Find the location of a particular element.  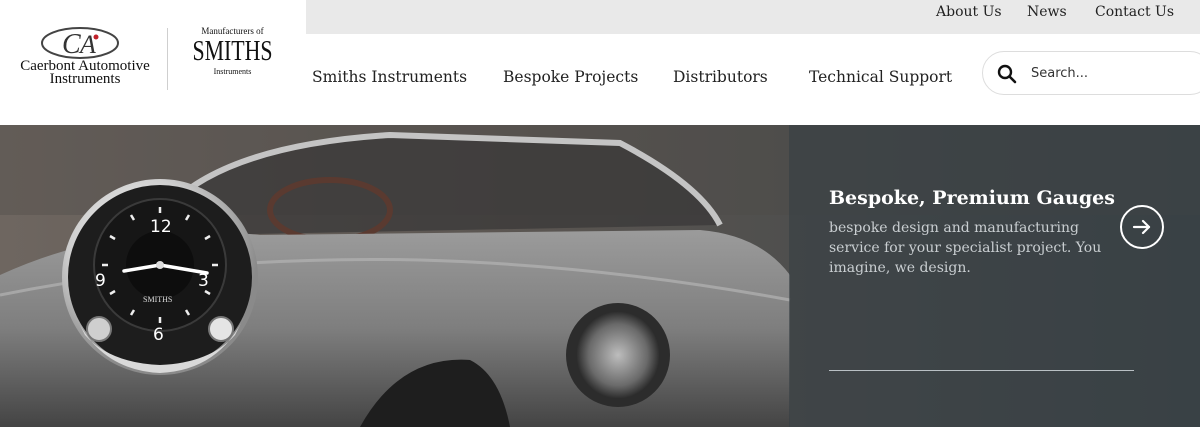

hero-title: Bespoke, Premium Gauges is located at coordinates (972, 198).